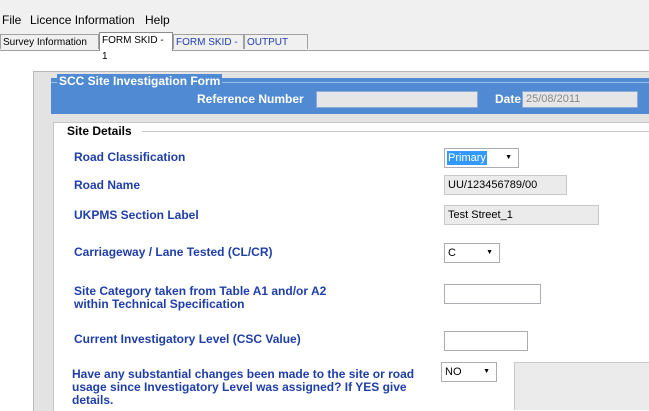 The height and width of the screenshot is (411, 649). I want to click on road-classification-select: Primary ▼, so click(481, 158).